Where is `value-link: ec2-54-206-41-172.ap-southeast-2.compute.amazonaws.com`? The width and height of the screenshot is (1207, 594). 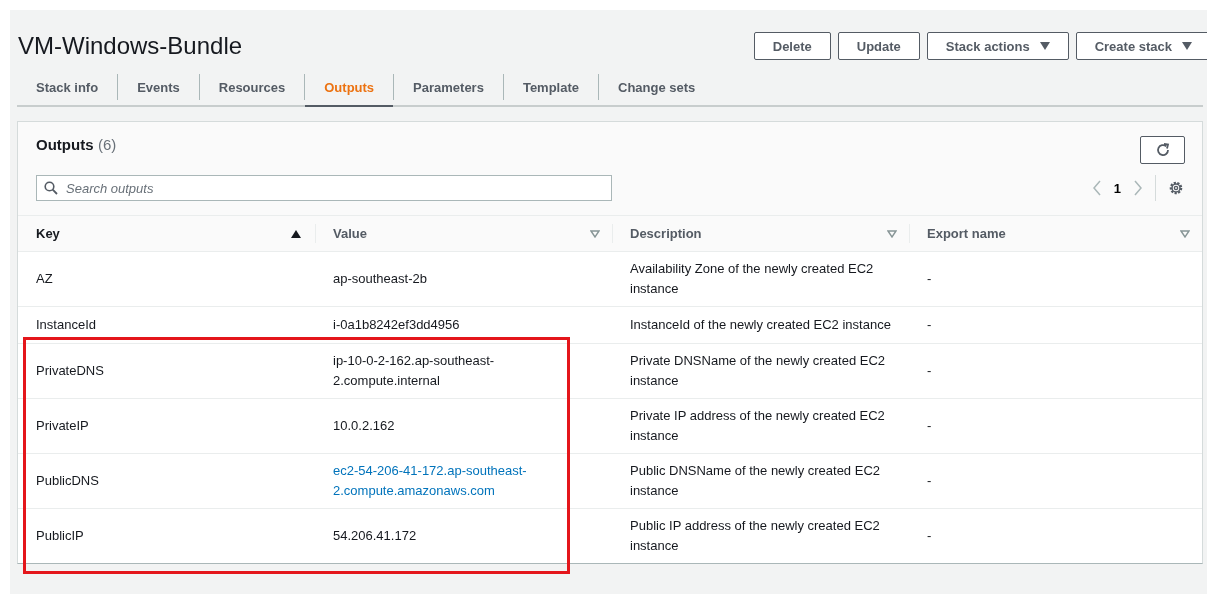
value-link: ec2-54-206-41-172.ap-southeast-2.compute.amazonaws.com is located at coordinates (463, 481).